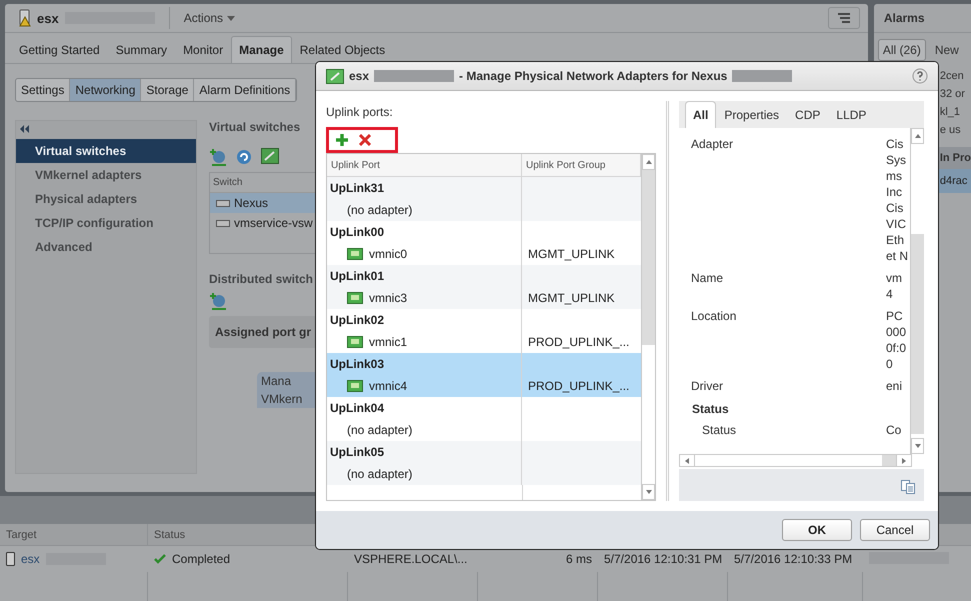 This screenshot has width=971, height=601. I want to click on help-icon, so click(920, 76).